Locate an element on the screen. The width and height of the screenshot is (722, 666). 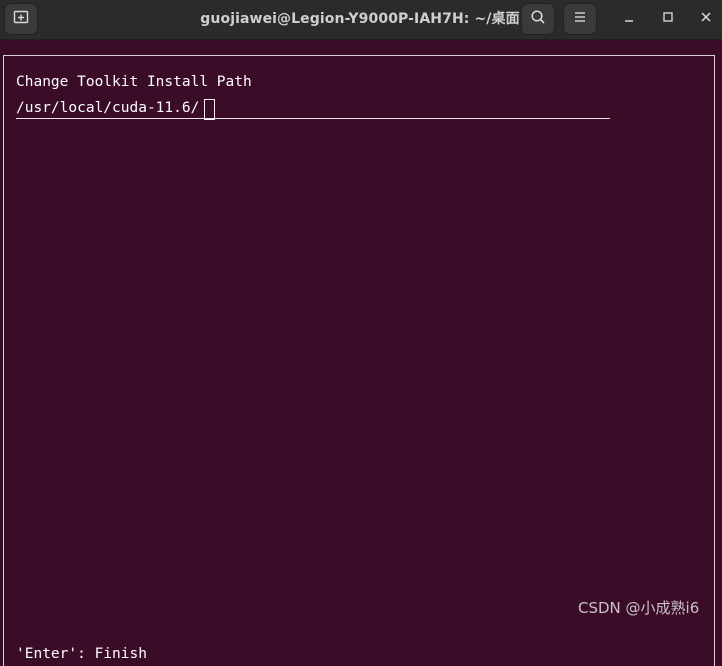
minimize-button is located at coordinates (629, 19).